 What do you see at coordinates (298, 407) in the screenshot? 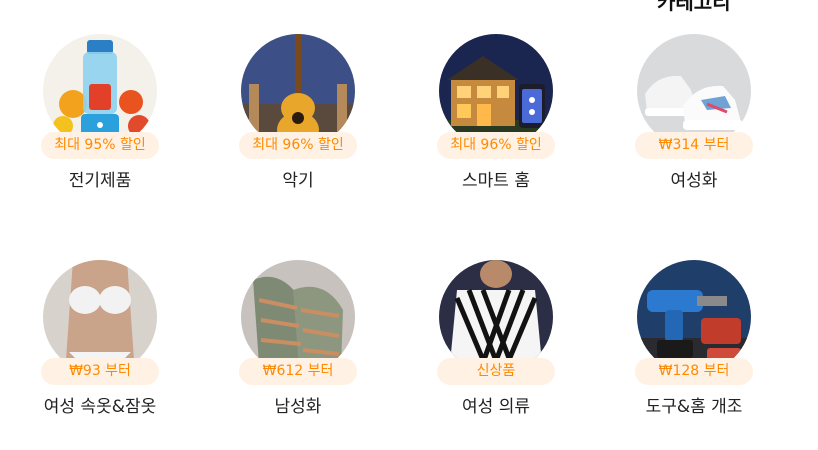
I see `category-label: 남성화` at bounding box center [298, 407].